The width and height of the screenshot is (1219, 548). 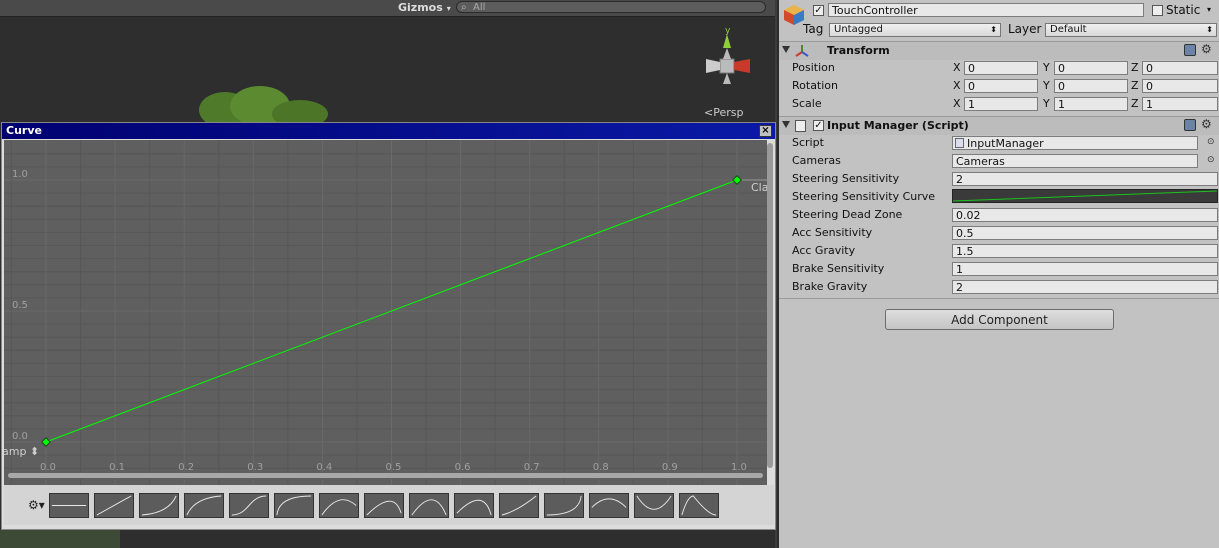 What do you see at coordinates (802, 51) in the screenshot?
I see `transform-icon` at bounding box center [802, 51].